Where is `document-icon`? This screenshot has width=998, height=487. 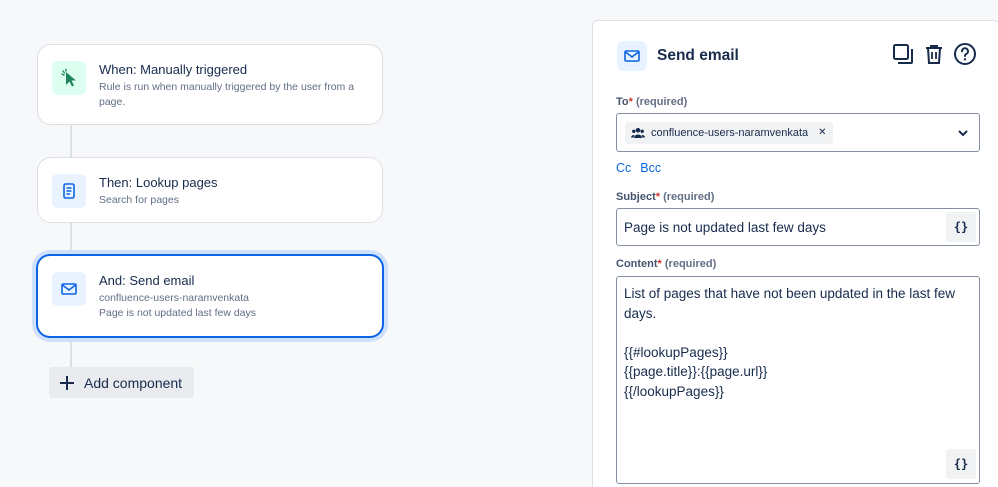
document-icon is located at coordinates (69, 191).